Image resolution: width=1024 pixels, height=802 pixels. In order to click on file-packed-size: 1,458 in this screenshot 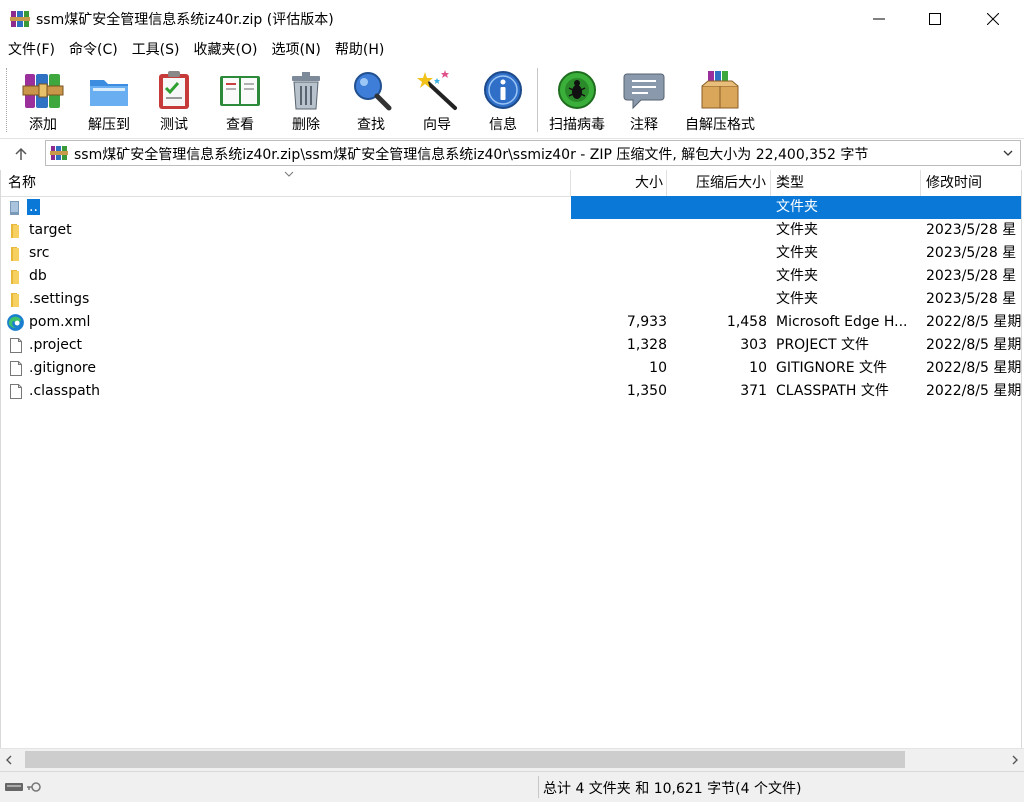, I will do `click(746, 322)`.